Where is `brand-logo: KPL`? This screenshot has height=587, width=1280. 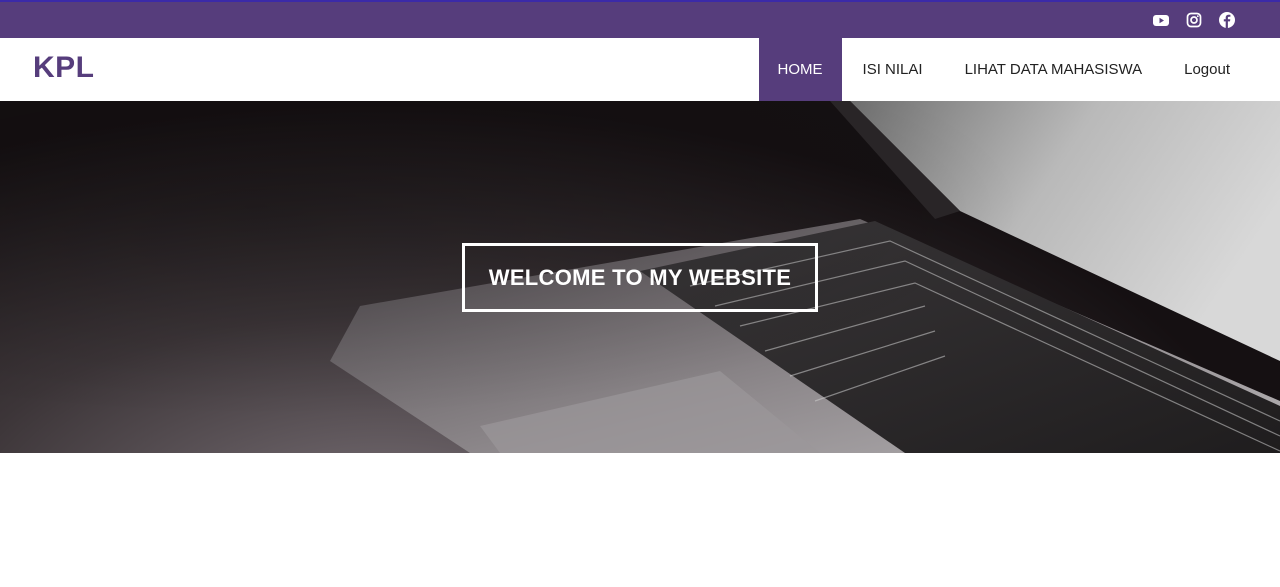
brand-logo: KPL is located at coordinates (64, 68).